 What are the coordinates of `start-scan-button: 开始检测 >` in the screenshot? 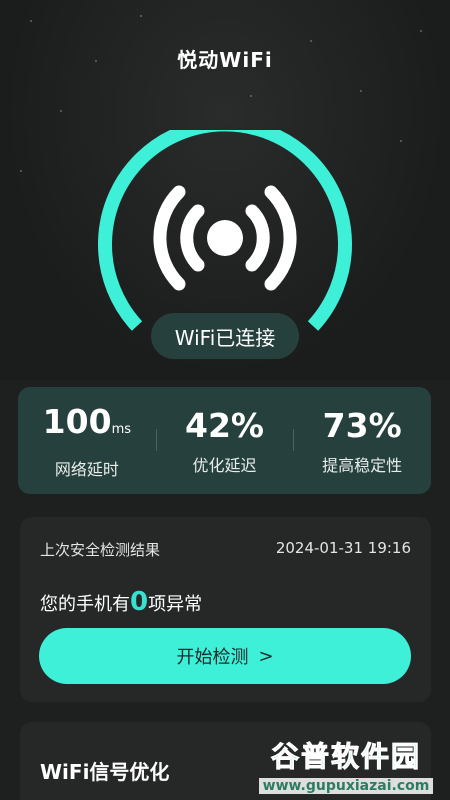 It's located at (225, 656).